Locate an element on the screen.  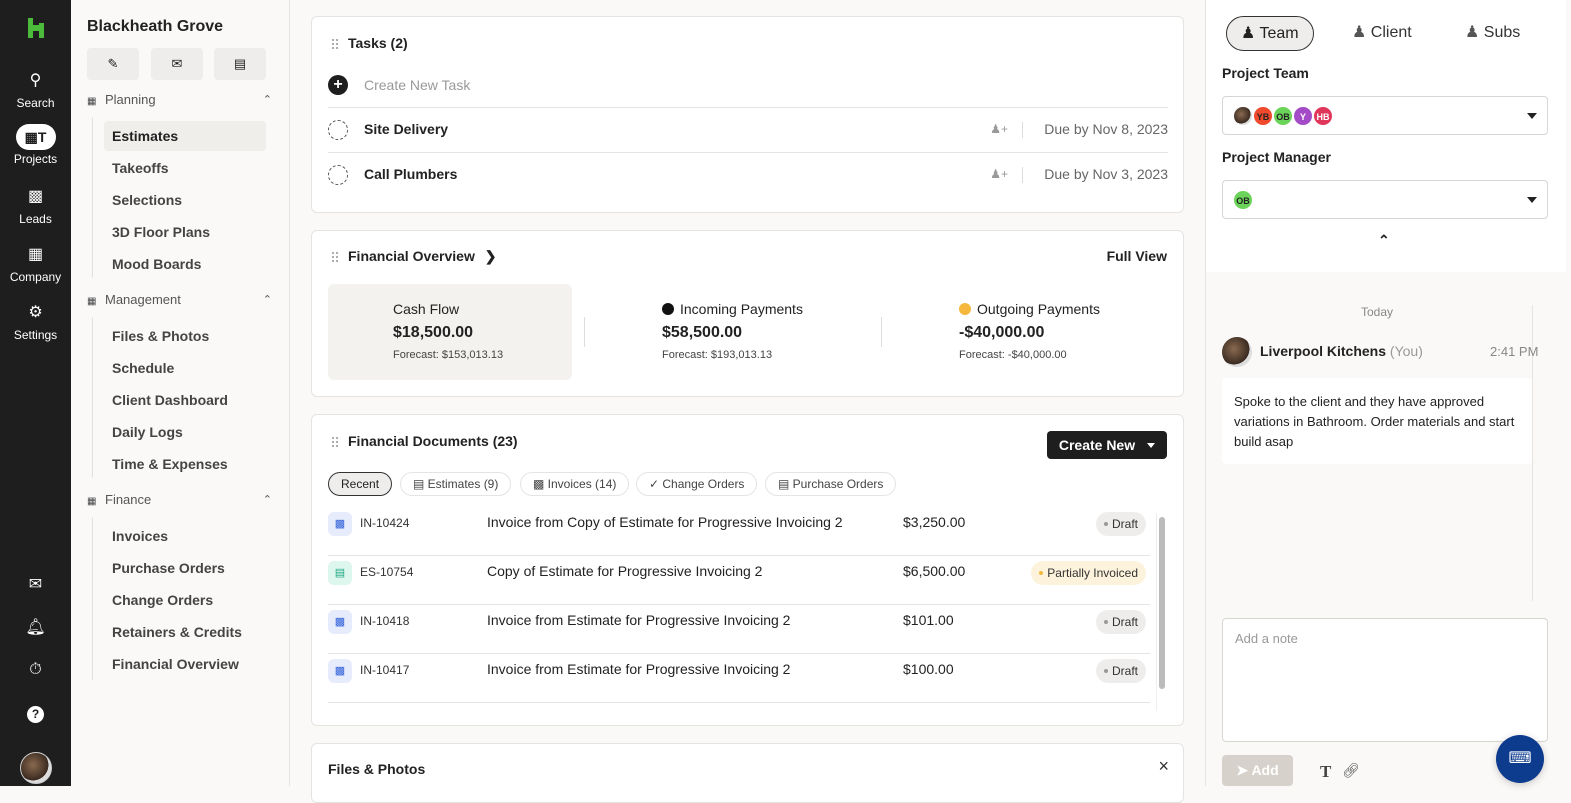
timer-icon: ⏱ is located at coordinates (35, 670).